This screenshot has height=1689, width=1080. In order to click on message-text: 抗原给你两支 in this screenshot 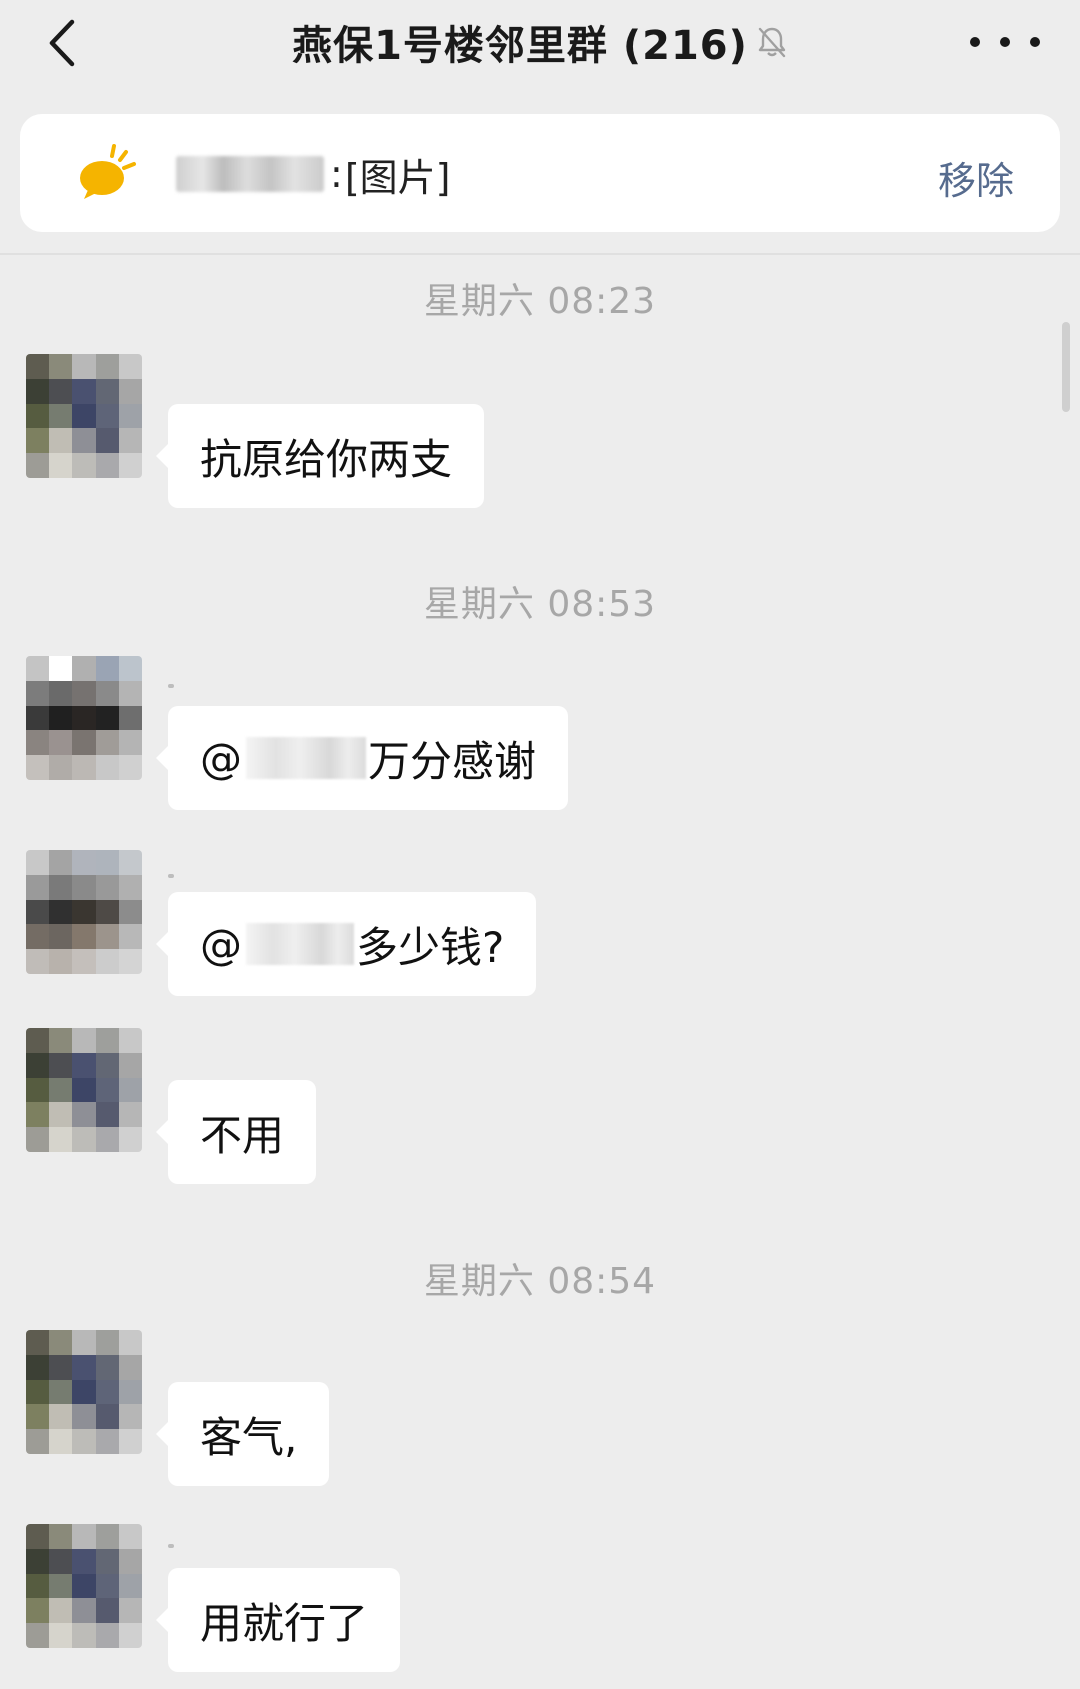, I will do `click(326, 459)`.